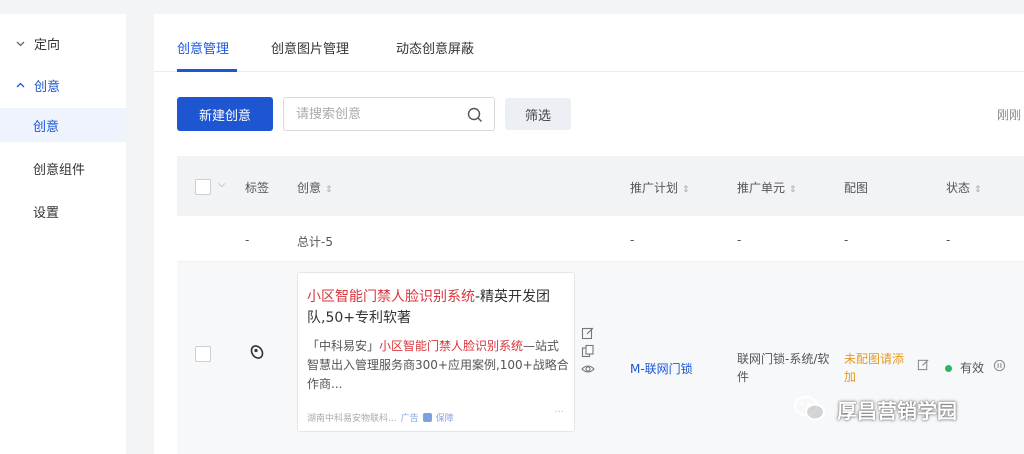 This screenshot has width=1024, height=454. I want to click on sidebar-group-targeting: 定向, so click(37, 43).